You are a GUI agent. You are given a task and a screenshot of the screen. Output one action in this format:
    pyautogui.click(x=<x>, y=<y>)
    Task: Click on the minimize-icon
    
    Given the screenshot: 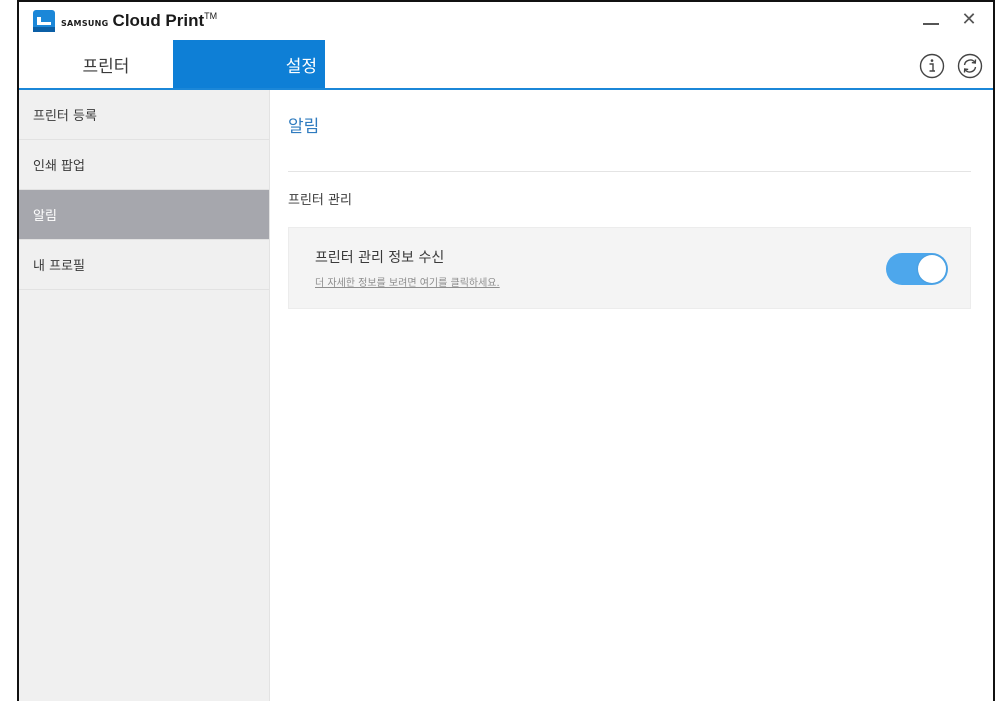 What is the action you would take?
    pyautogui.click(x=931, y=24)
    